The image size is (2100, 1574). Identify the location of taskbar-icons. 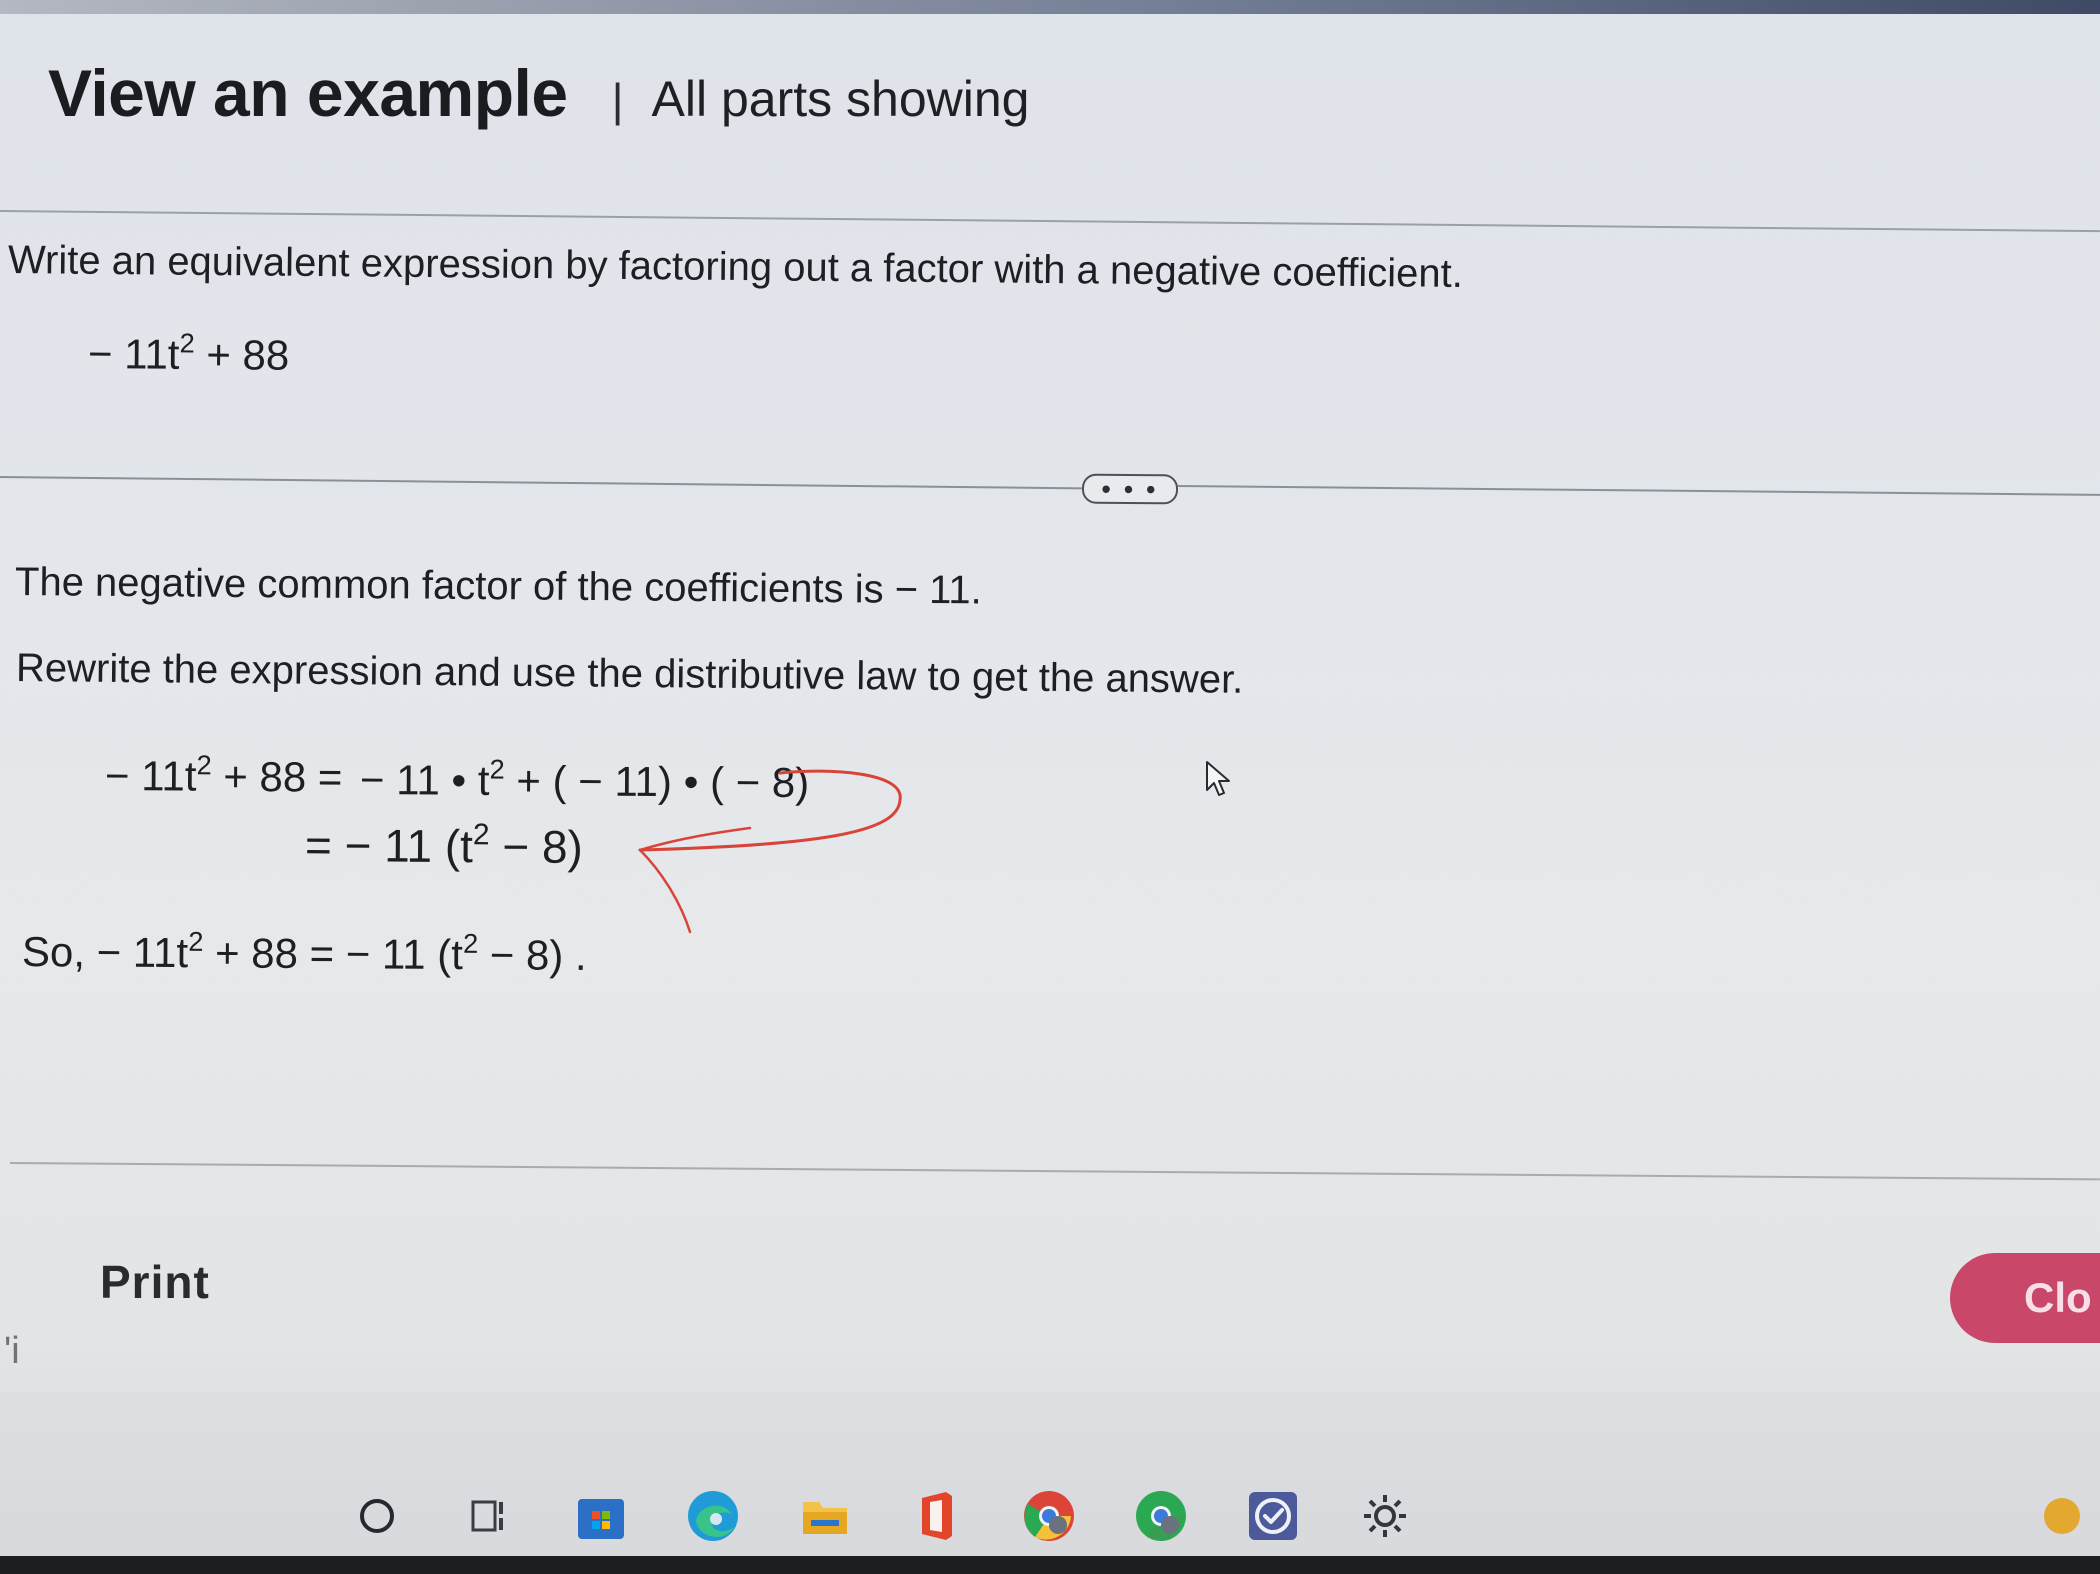
(905, 1525).